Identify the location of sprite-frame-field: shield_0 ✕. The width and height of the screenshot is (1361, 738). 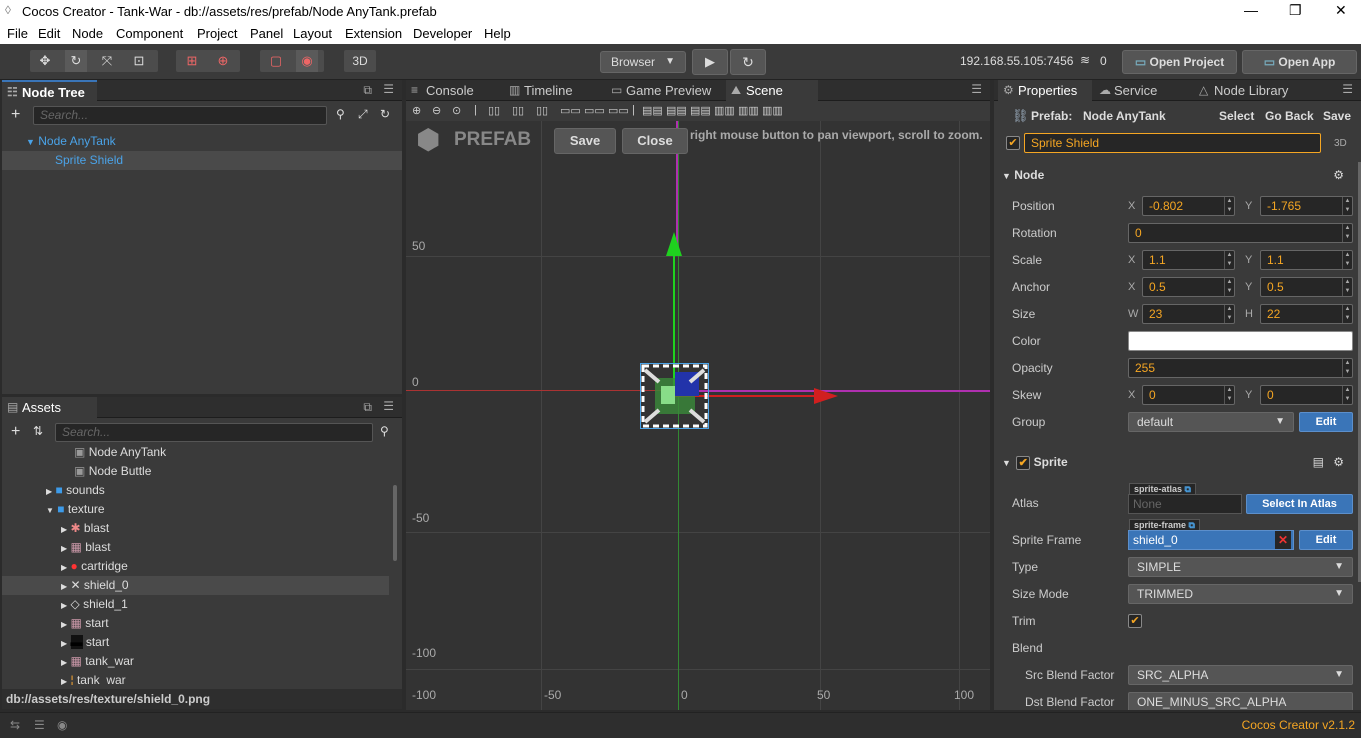
(1211, 540).